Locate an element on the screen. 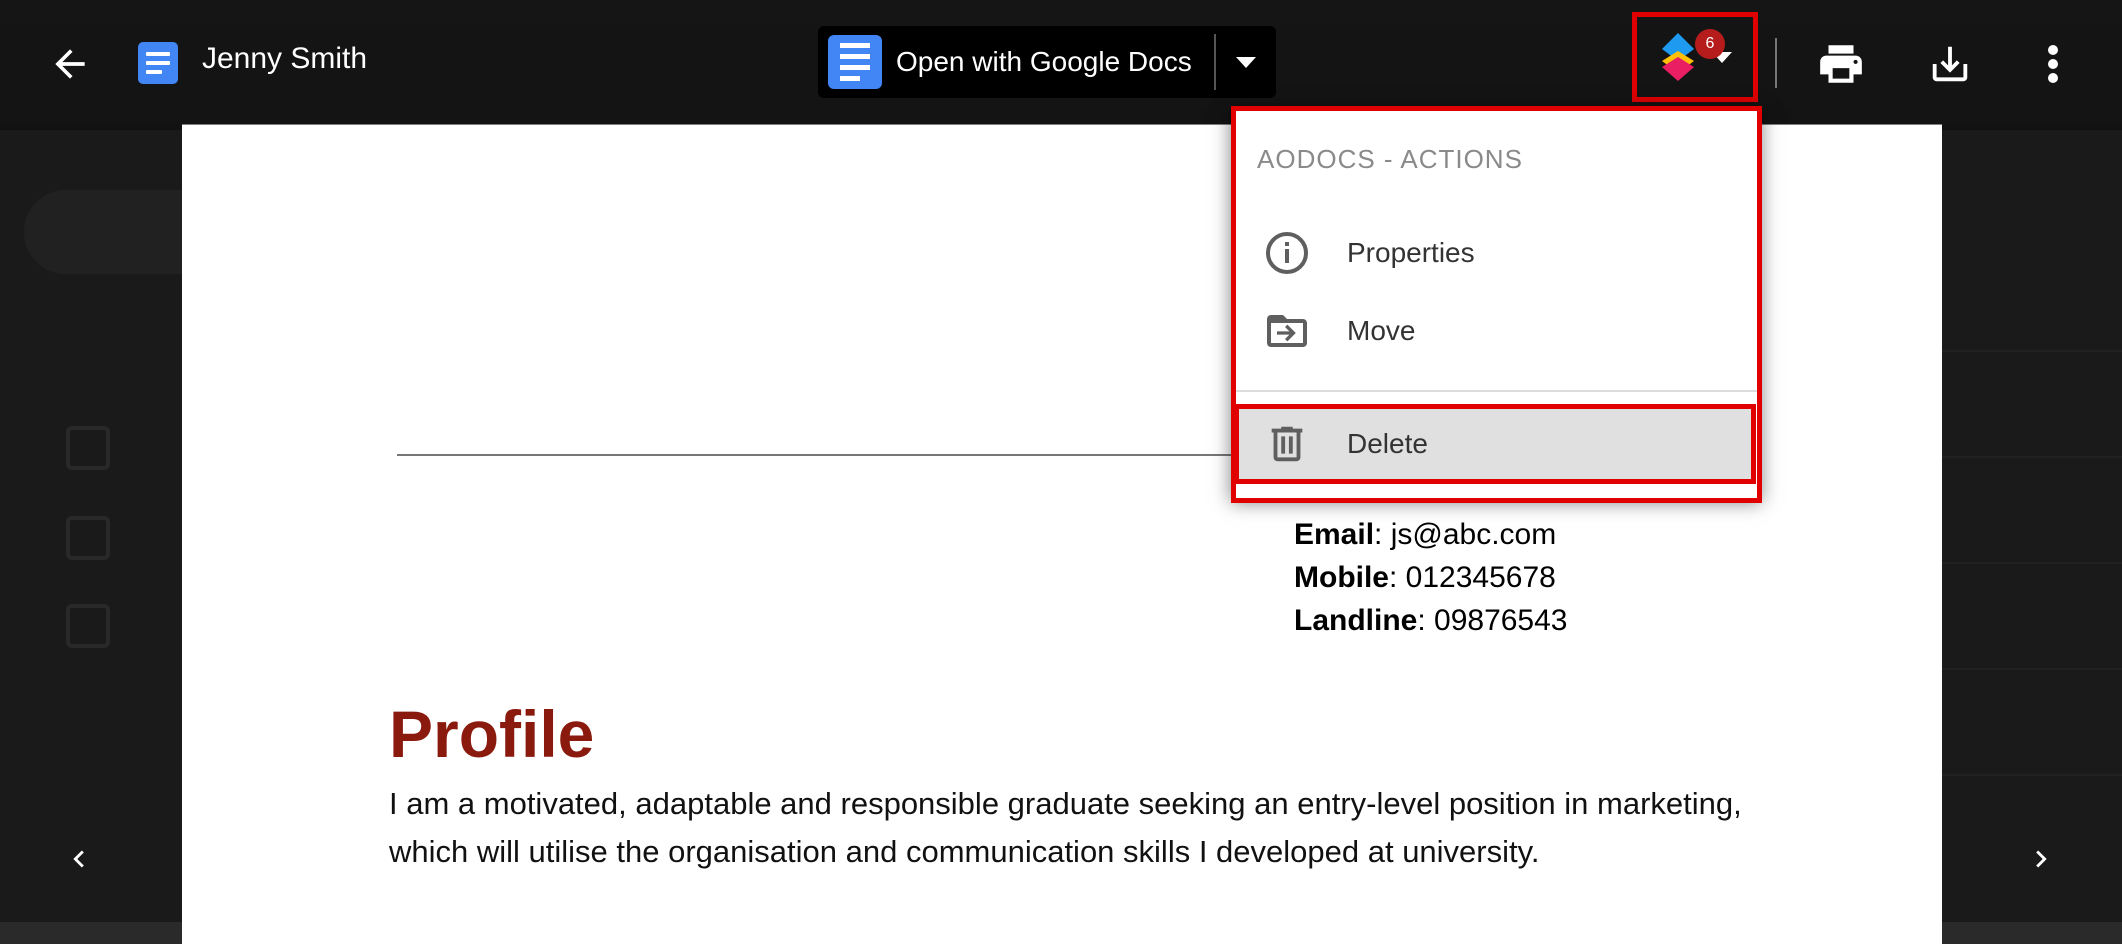 Image resolution: width=2122 pixels, height=944 pixels. more-options-button is located at coordinates (2053, 64).